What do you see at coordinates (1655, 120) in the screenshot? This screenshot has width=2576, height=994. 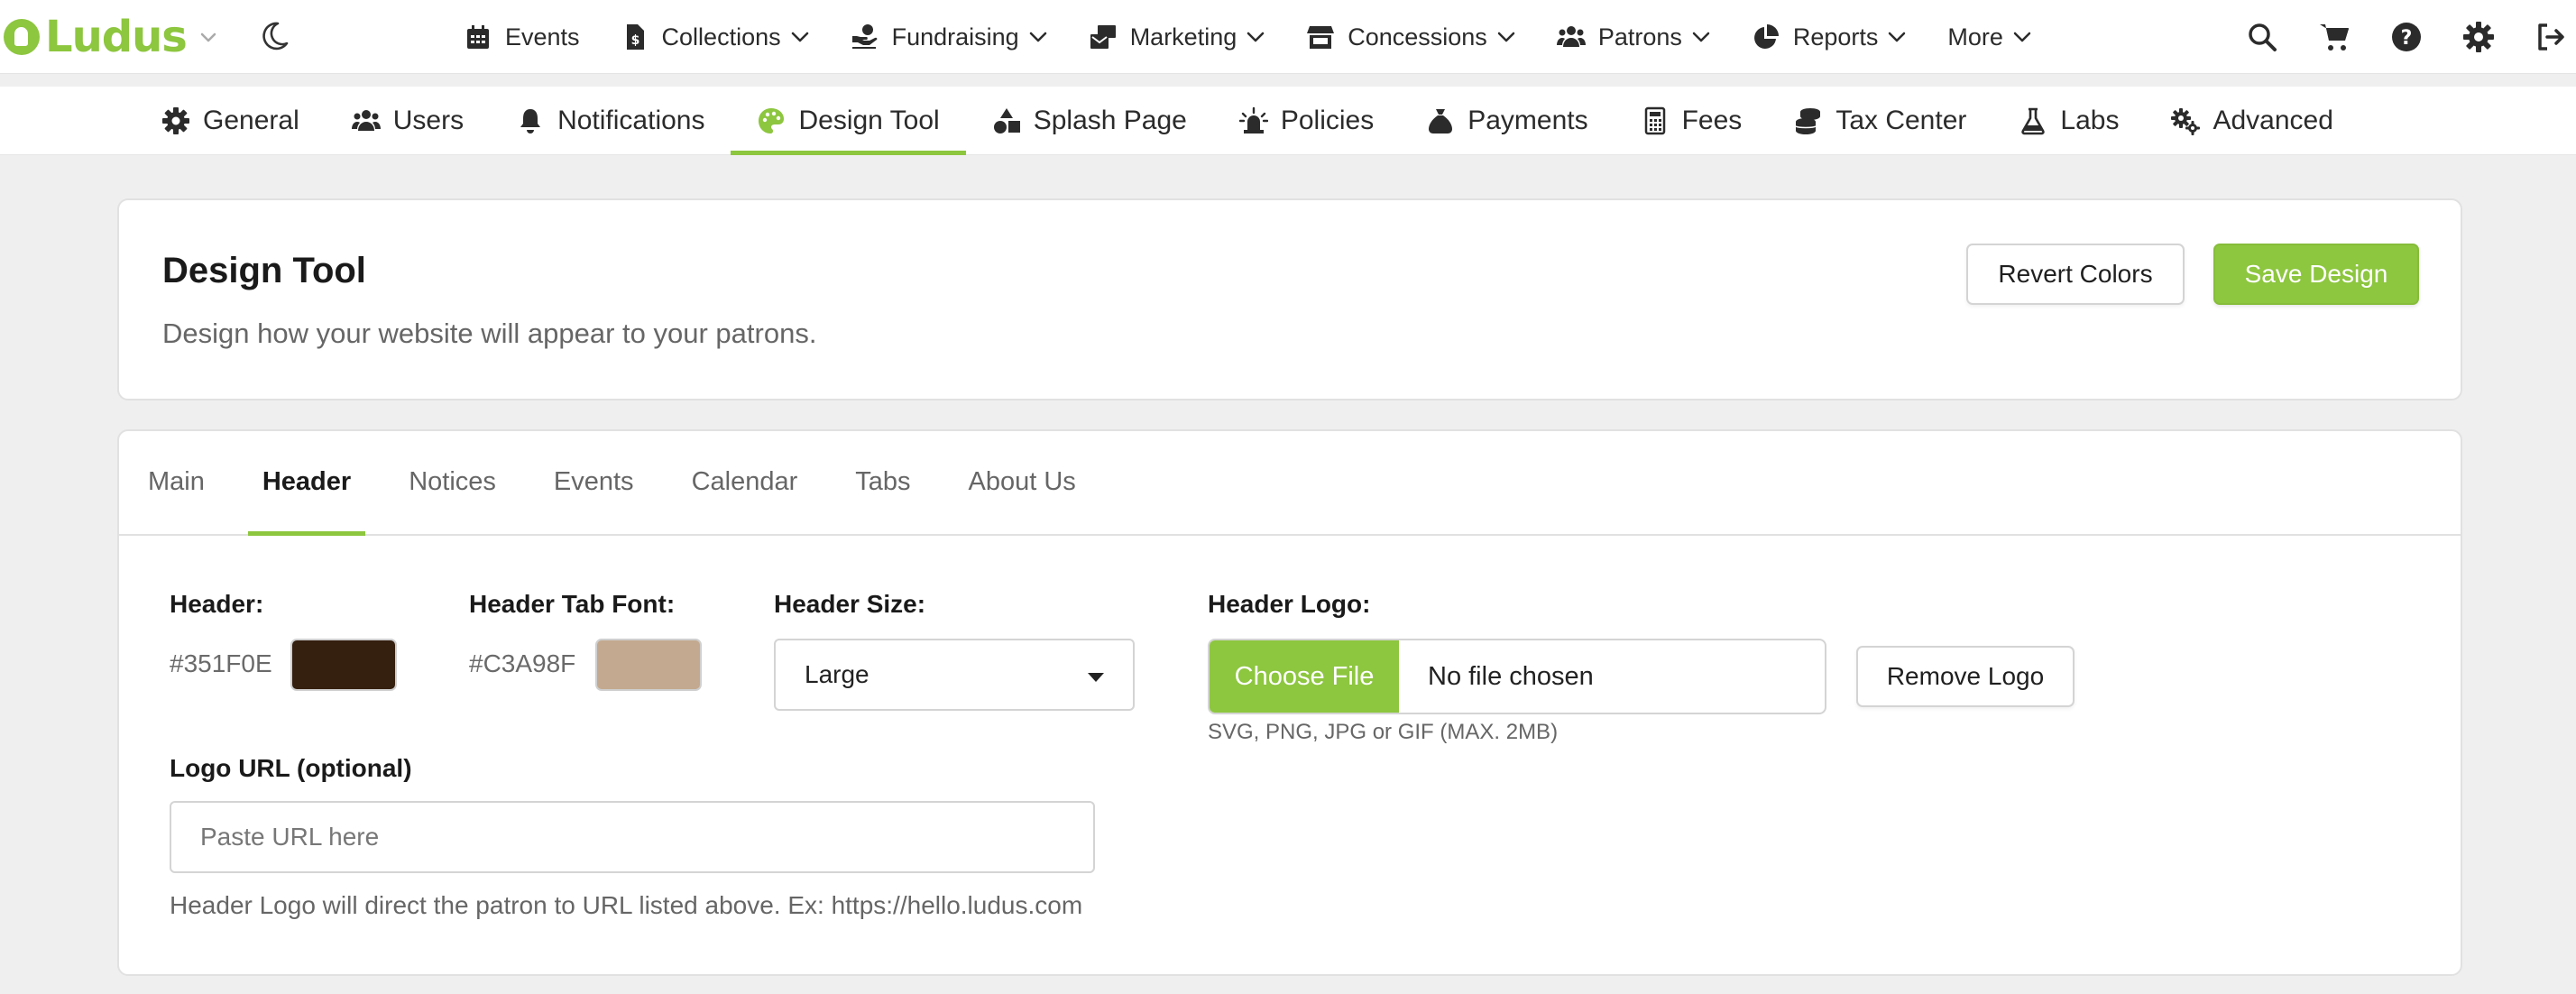 I see `calculator-icon` at bounding box center [1655, 120].